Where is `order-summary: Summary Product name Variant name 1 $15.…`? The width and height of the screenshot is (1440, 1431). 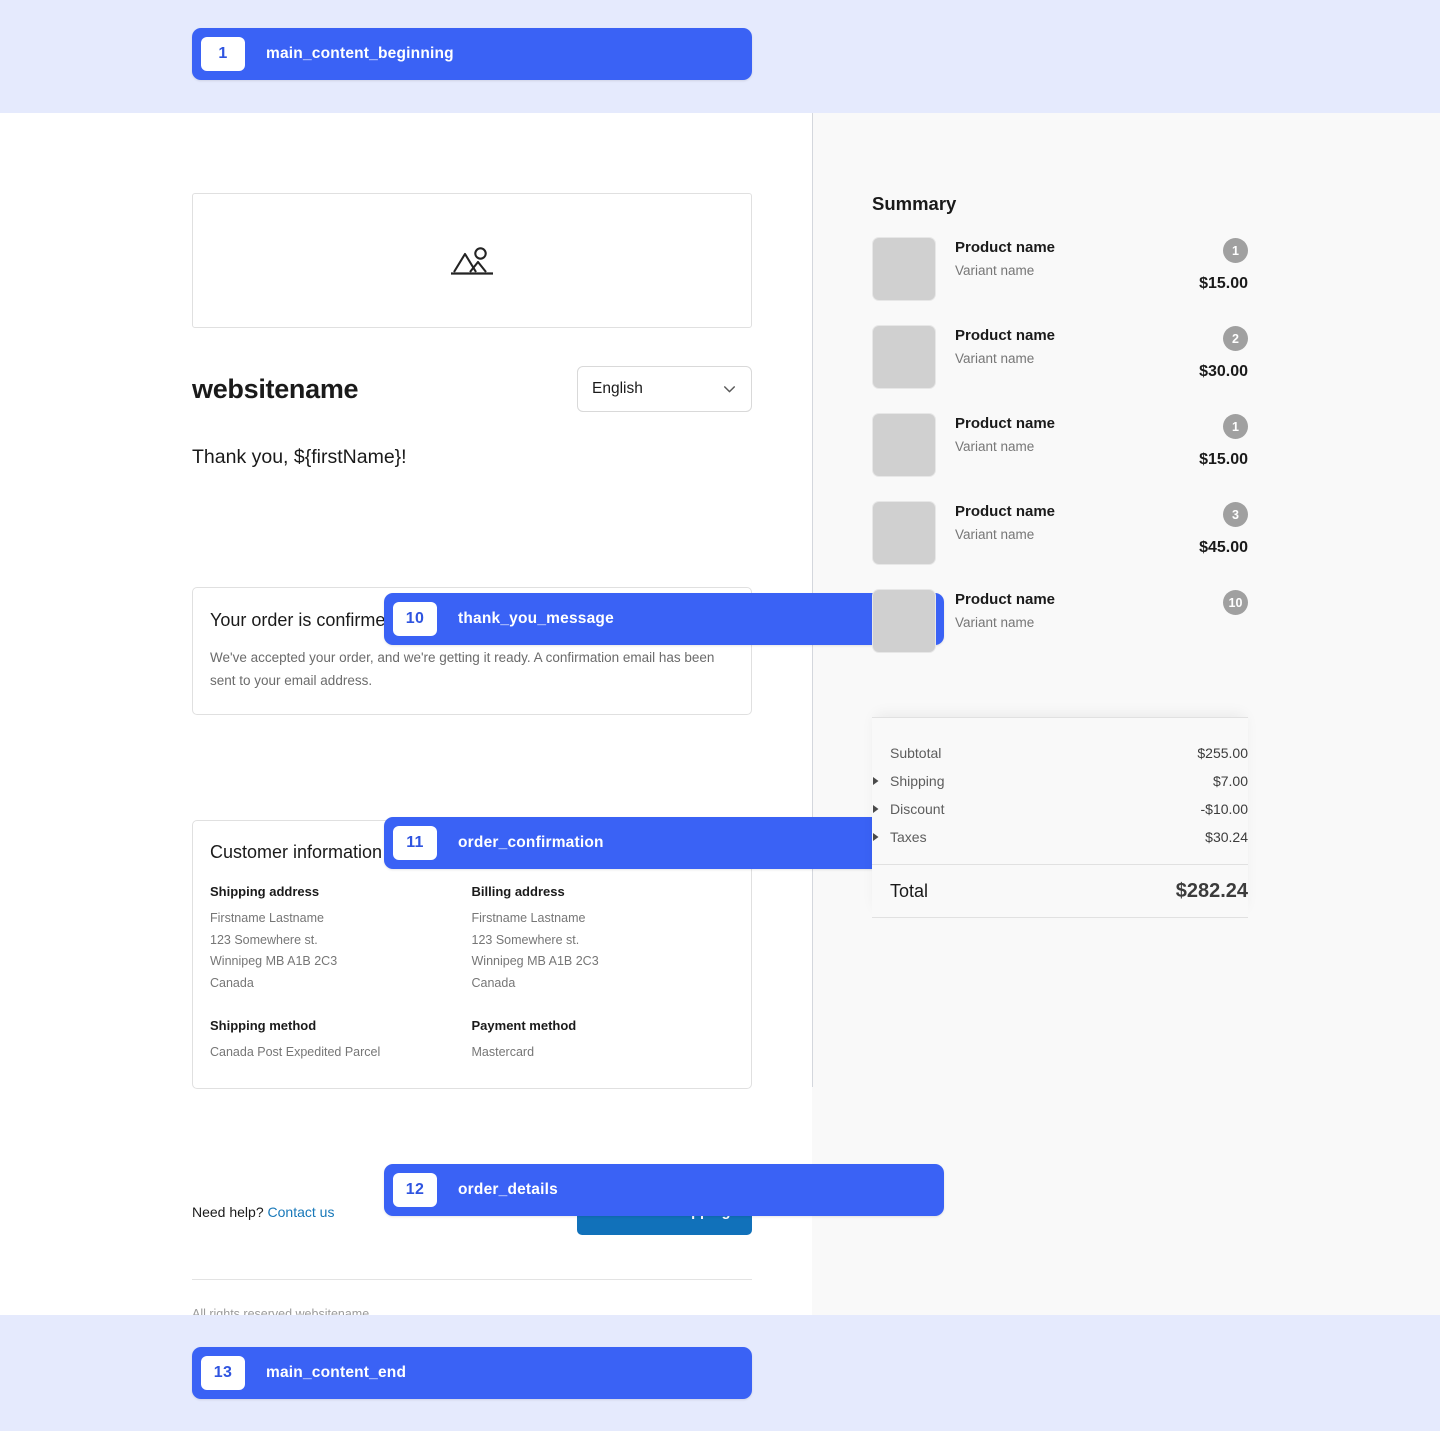 order-summary: Summary Product name Variant name 1 $15.… is located at coordinates (1060, 435).